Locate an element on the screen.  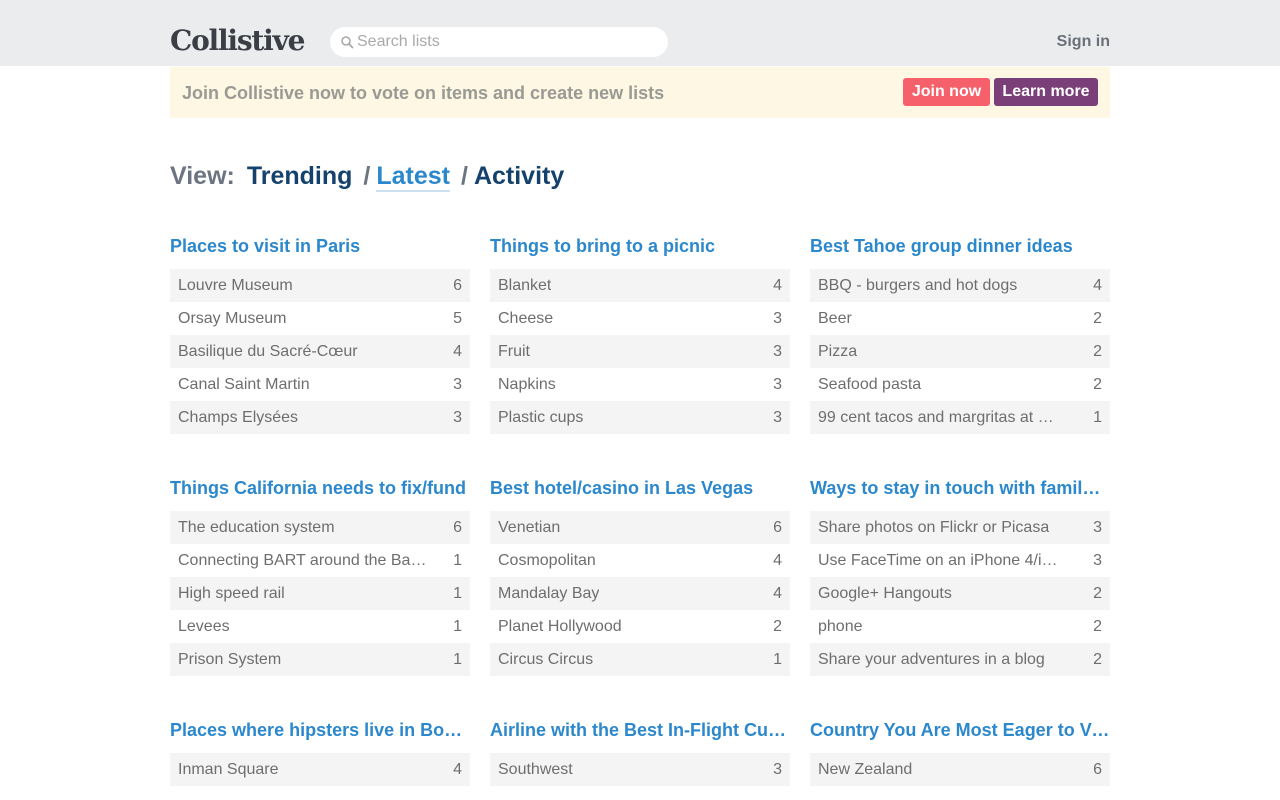
list-item: phone 2 is located at coordinates (960, 626).